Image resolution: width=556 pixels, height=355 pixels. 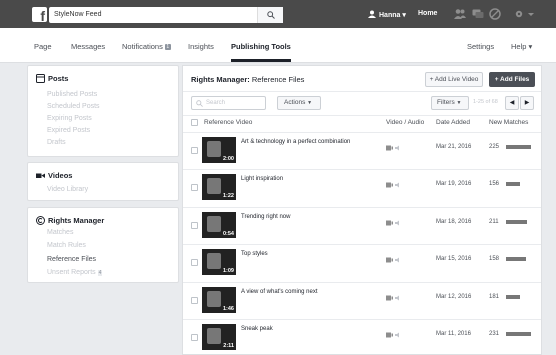 I want to click on add-live-video-button: + Add Live Video, so click(x=454, y=79).